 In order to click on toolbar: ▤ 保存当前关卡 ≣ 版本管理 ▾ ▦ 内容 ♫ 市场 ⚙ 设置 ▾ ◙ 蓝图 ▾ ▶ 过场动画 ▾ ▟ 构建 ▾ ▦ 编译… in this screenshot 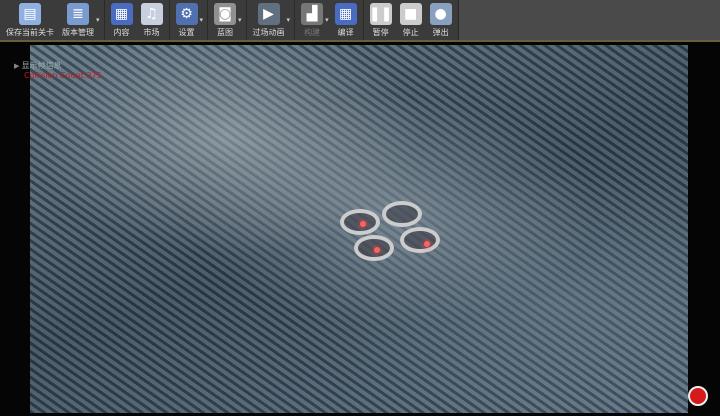, I will do `click(360, 21)`.